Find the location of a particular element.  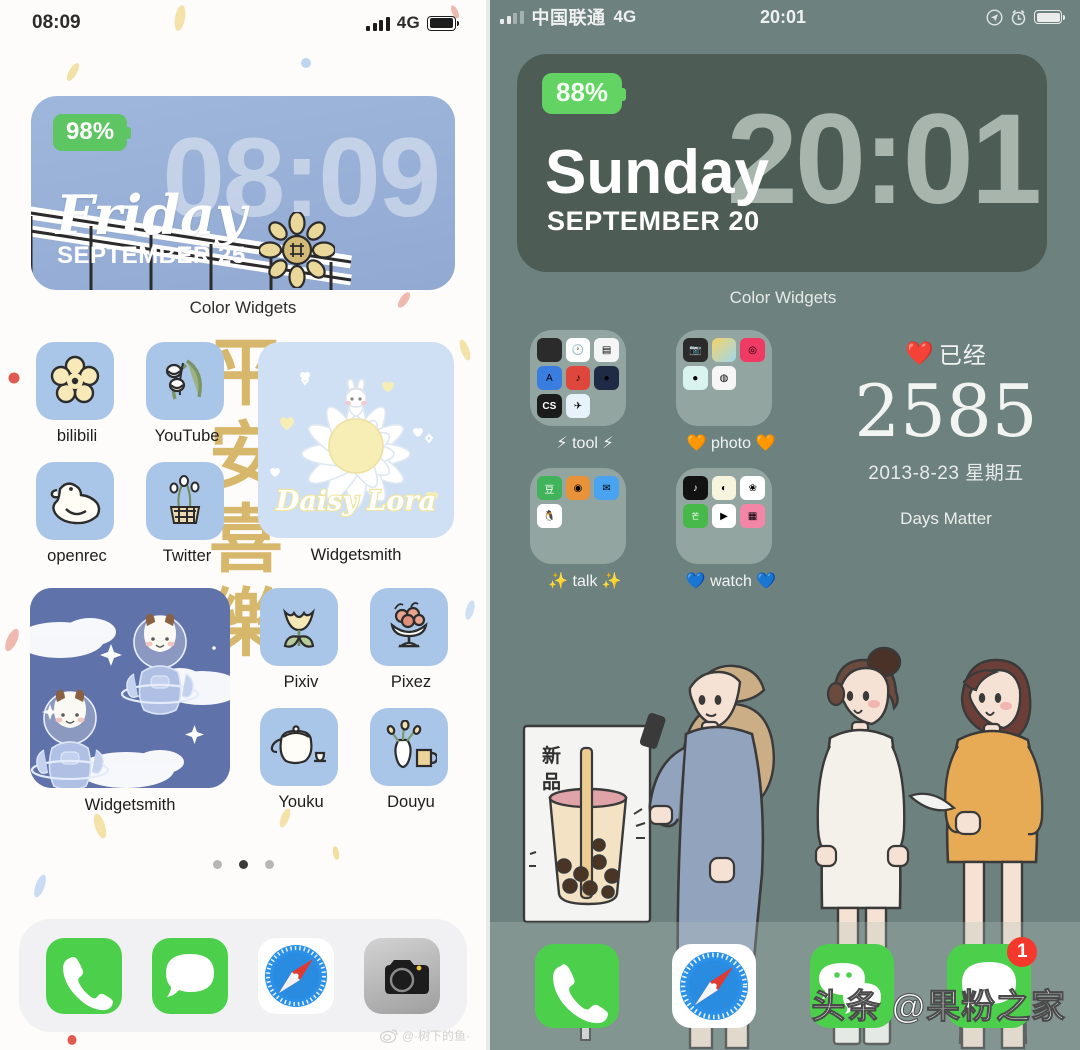

right-watermark: 头条 @果粉之家 is located at coordinates (938, 1007).